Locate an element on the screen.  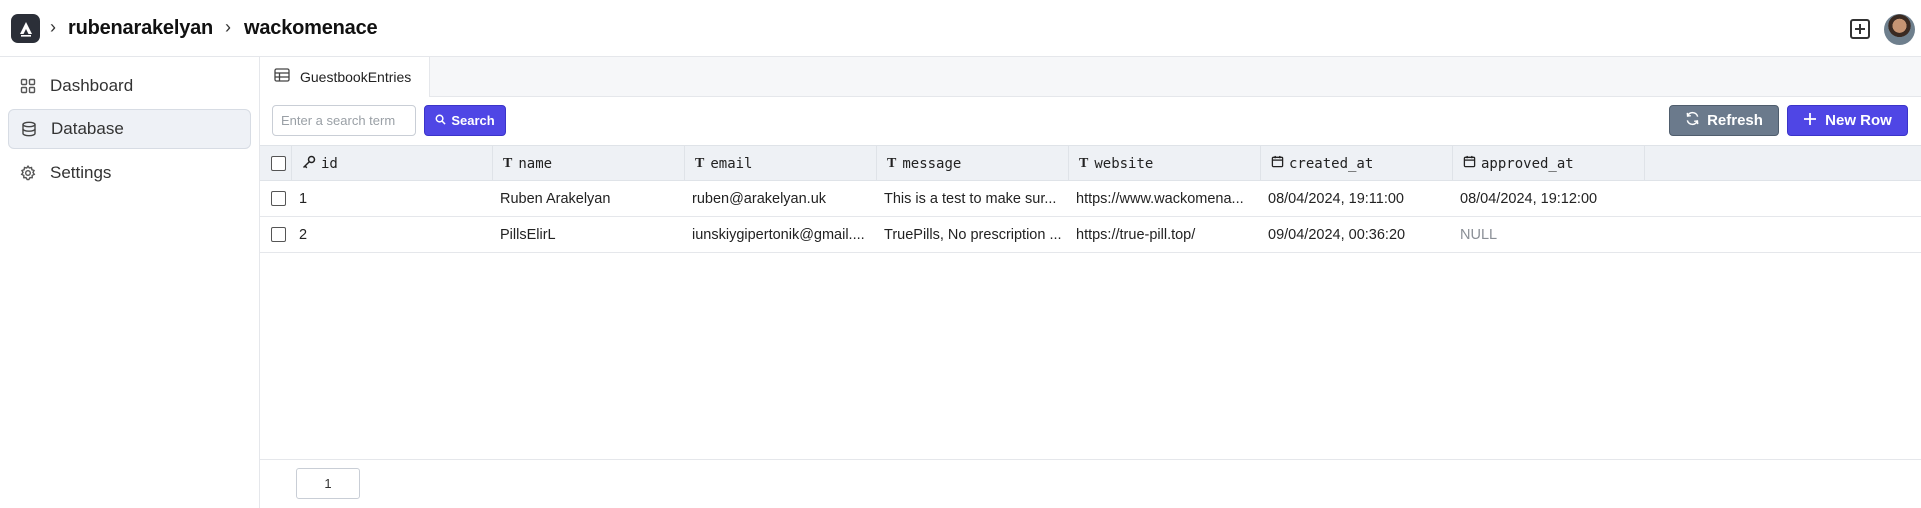
sidebar-item-dashboard: Dashboard is located at coordinates (129, 86).